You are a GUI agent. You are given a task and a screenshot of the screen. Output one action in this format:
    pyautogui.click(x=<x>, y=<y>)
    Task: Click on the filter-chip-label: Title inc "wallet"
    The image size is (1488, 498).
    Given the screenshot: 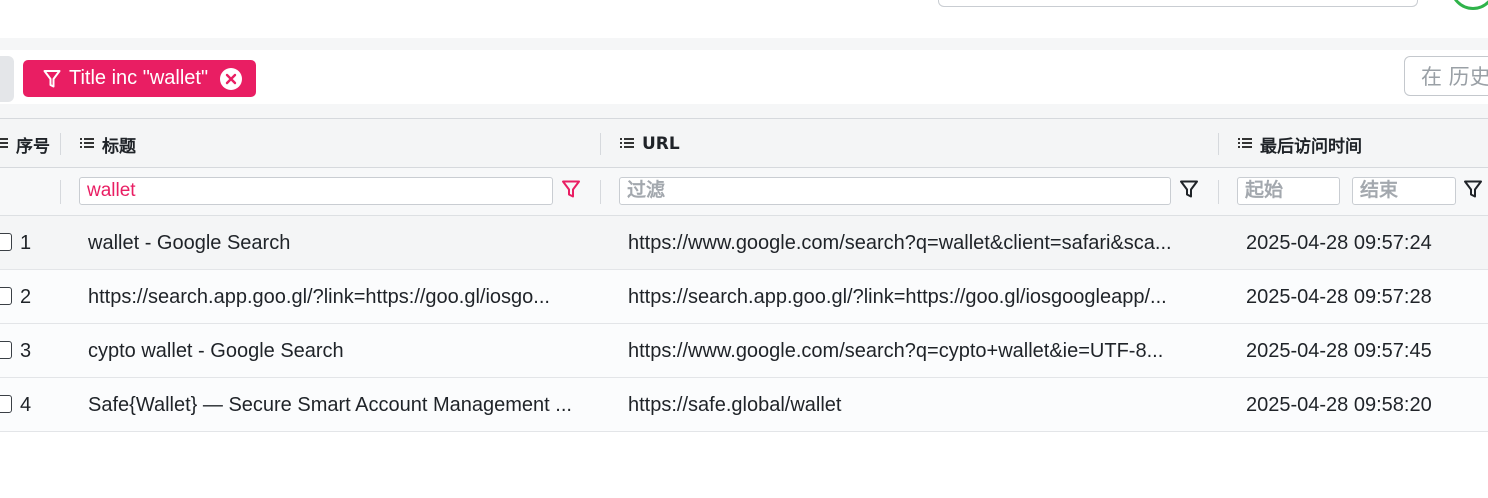 What is the action you would take?
    pyautogui.click(x=139, y=78)
    